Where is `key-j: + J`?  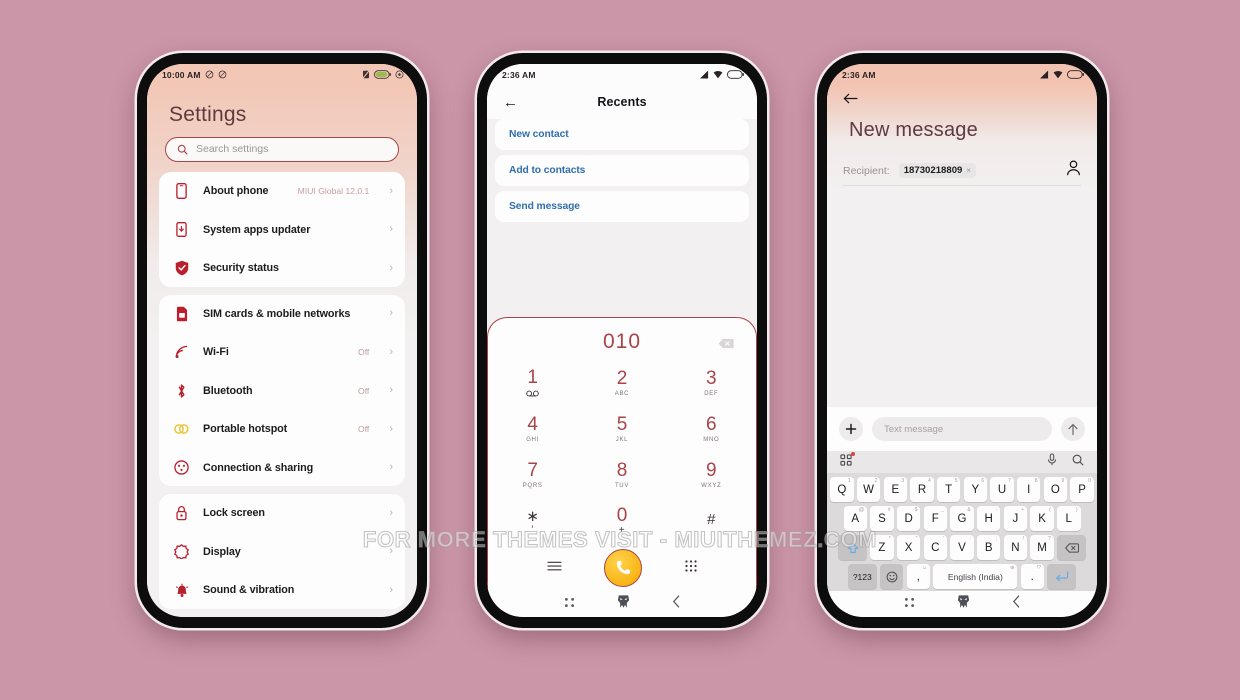
key-j: + J is located at coordinates (1015, 518).